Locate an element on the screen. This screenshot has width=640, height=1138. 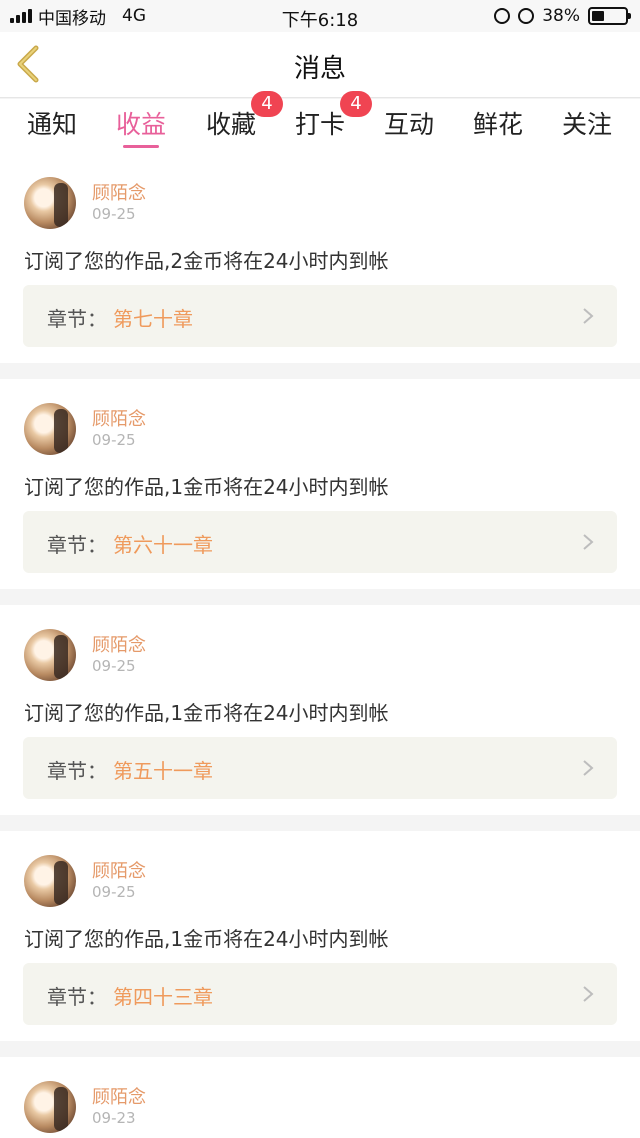
favorites-badge: 4 is located at coordinates (267, 104).